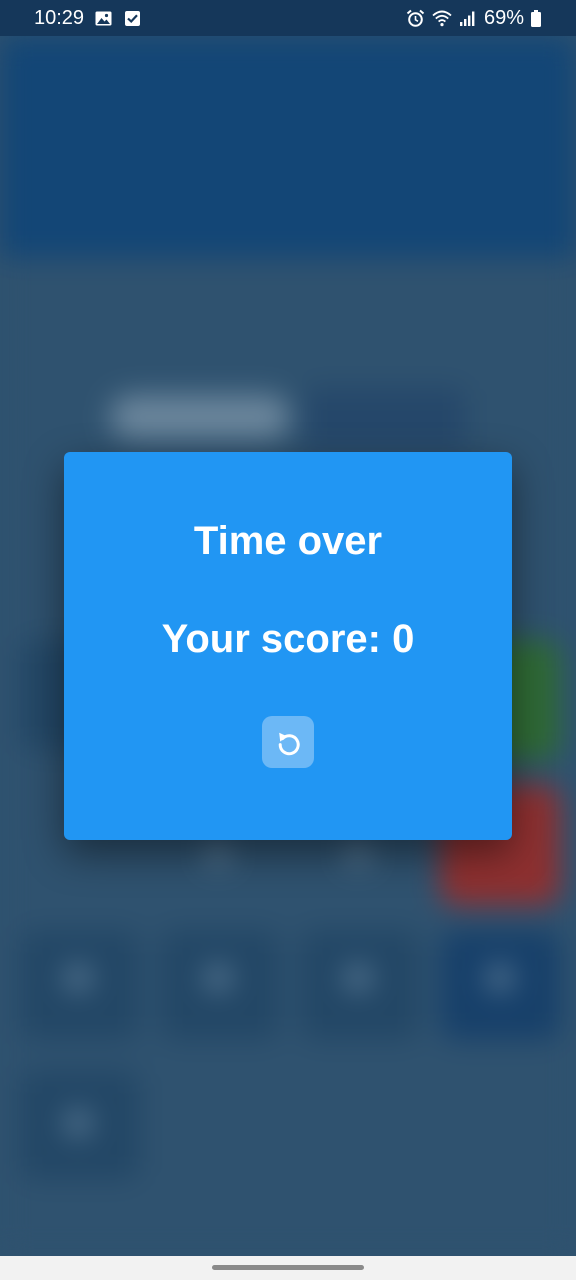  Describe the element at coordinates (385, 419) in the screenshot. I see `background-box` at that location.